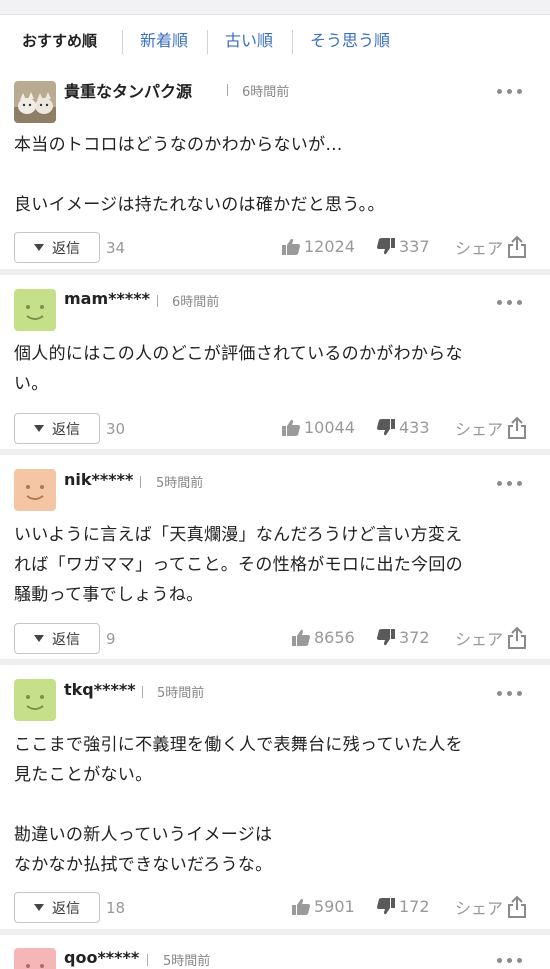  What do you see at coordinates (143, 865) in the screenshot?
I see `comment-line: なかなか払拭できないだろうな。` at bounding box center [143, 865].